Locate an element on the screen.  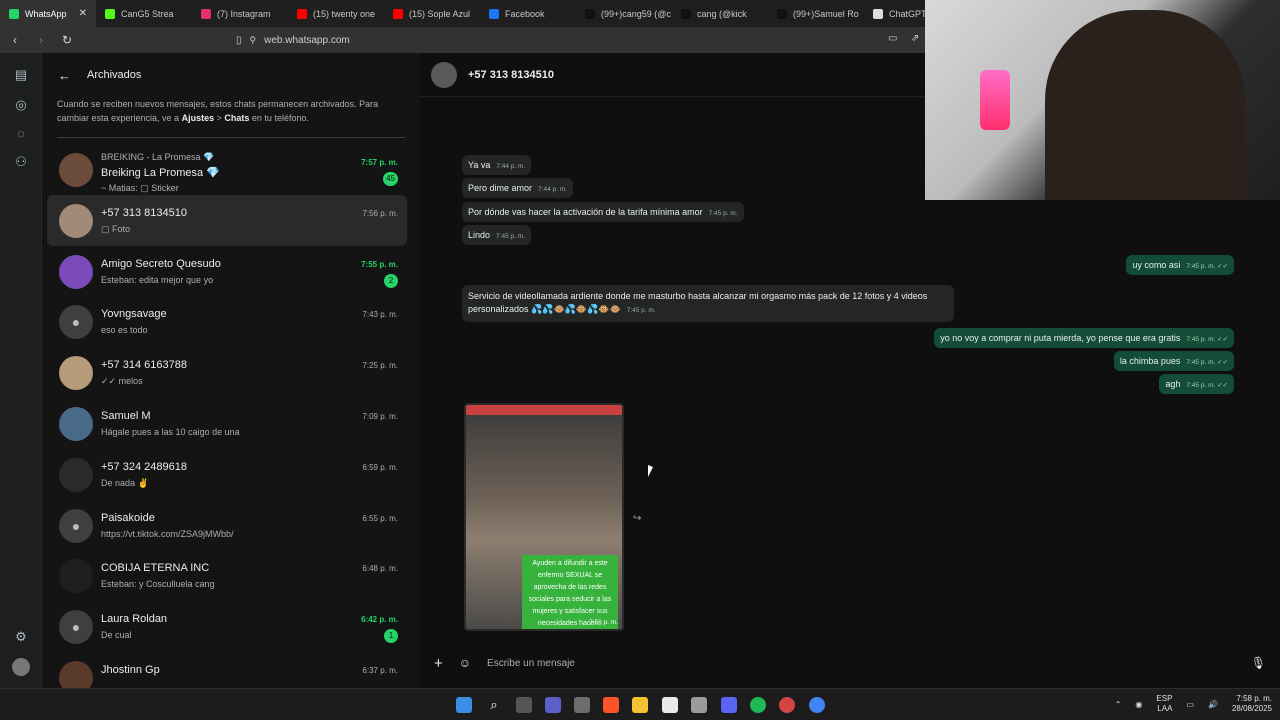
profile-avatar is located at coordinates (21, 667).